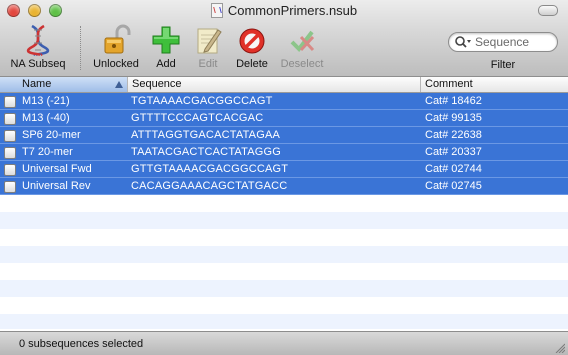  I want to click on cell-name: T7 20-mer, so click(47, 152).